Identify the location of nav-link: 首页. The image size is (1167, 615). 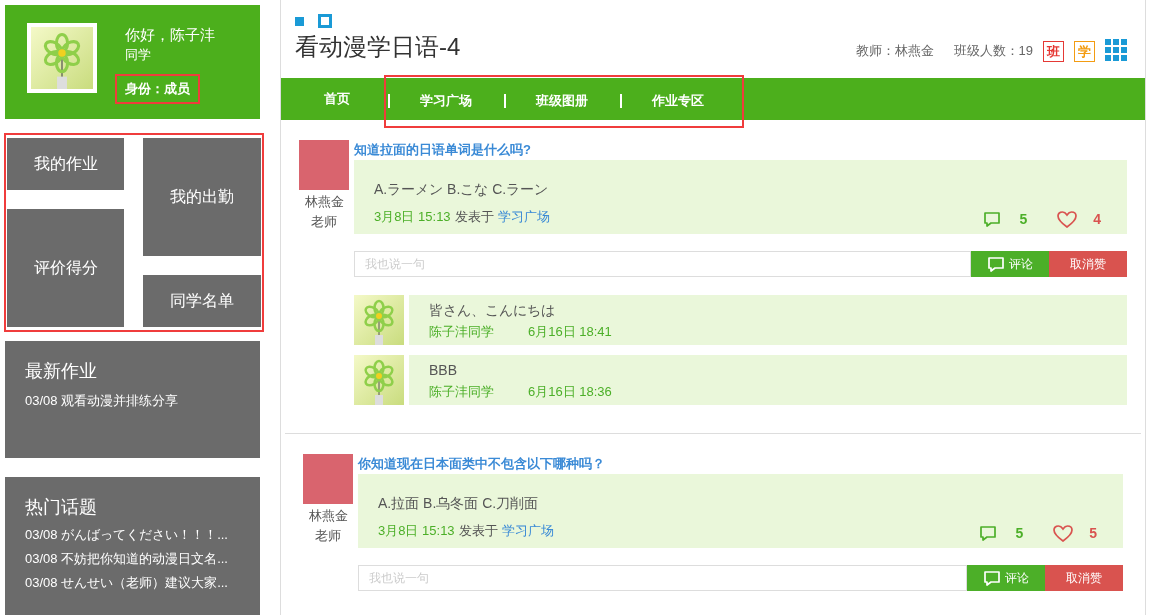
(337, 99).